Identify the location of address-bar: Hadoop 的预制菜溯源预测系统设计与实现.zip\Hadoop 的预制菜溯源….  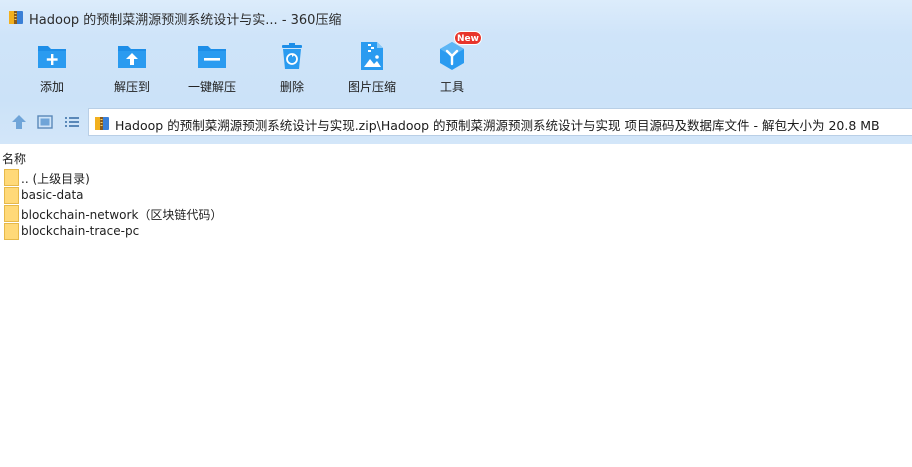
(500, 122).